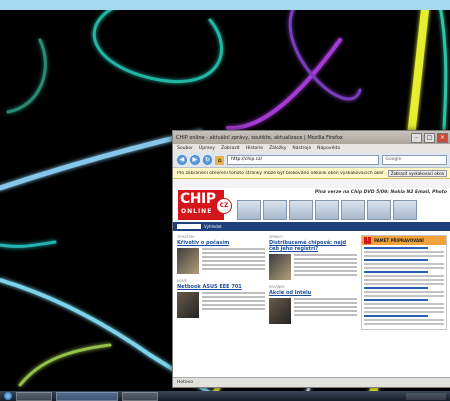 Image resolution: width=450 pixels, height=401 pixels. I want to click on status-bar: Hotovo, so click(311, 382).